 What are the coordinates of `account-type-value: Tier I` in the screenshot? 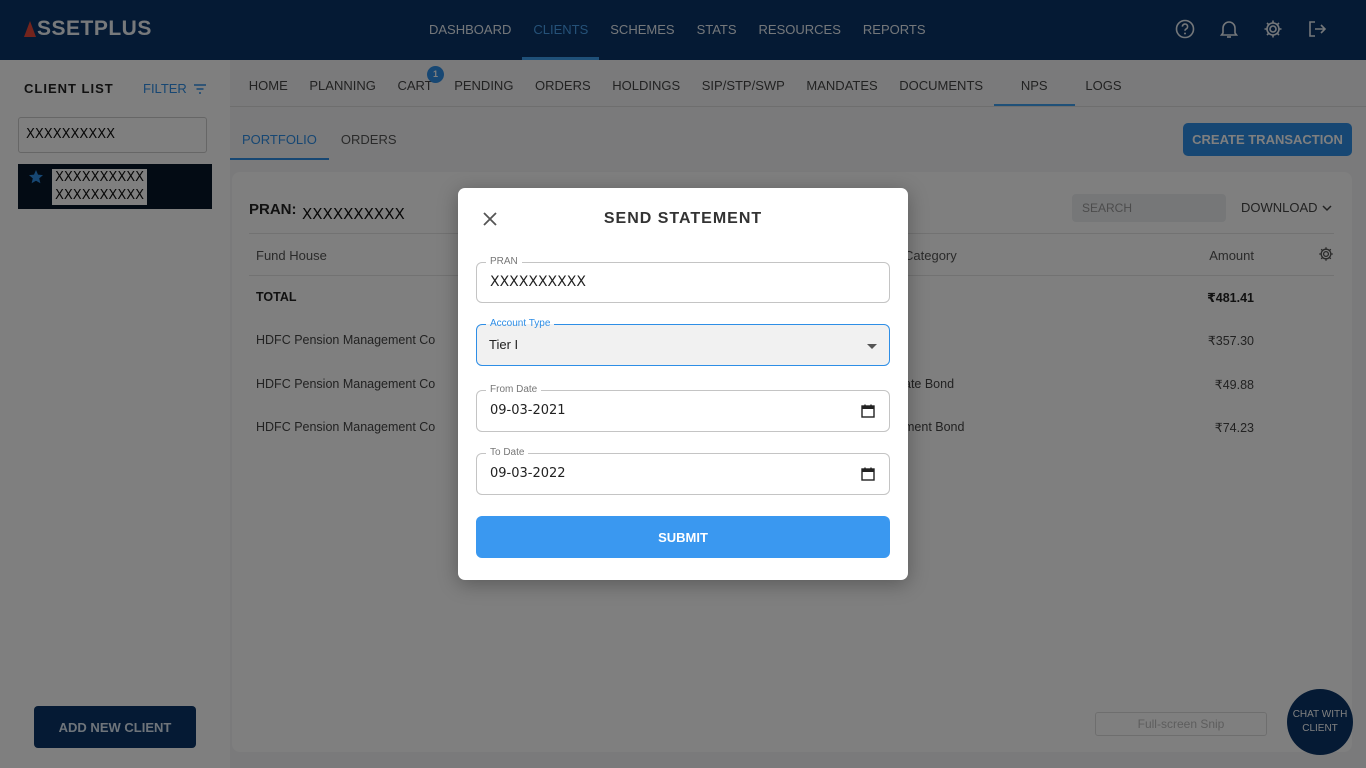 It's located at (504, 344).